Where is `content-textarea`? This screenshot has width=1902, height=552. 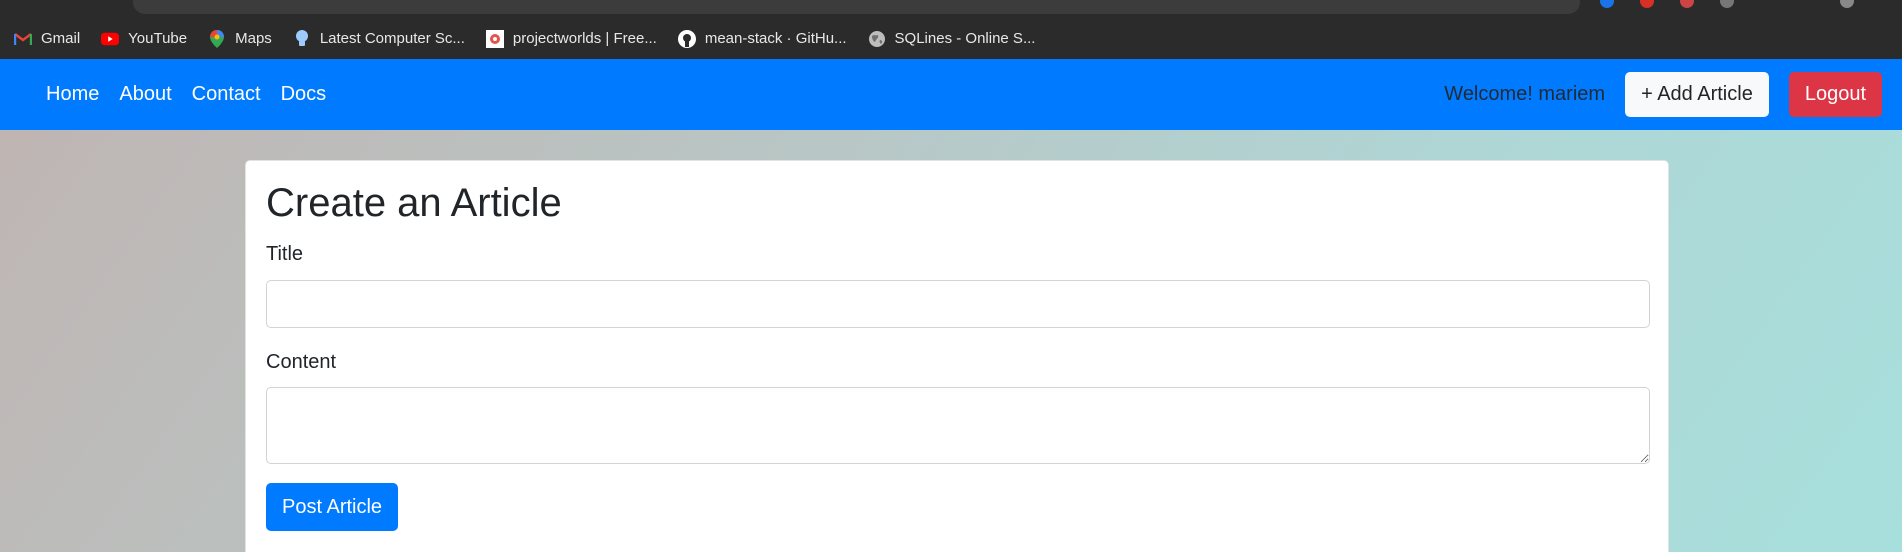 content-textarea is located at coordinates (958, 425).